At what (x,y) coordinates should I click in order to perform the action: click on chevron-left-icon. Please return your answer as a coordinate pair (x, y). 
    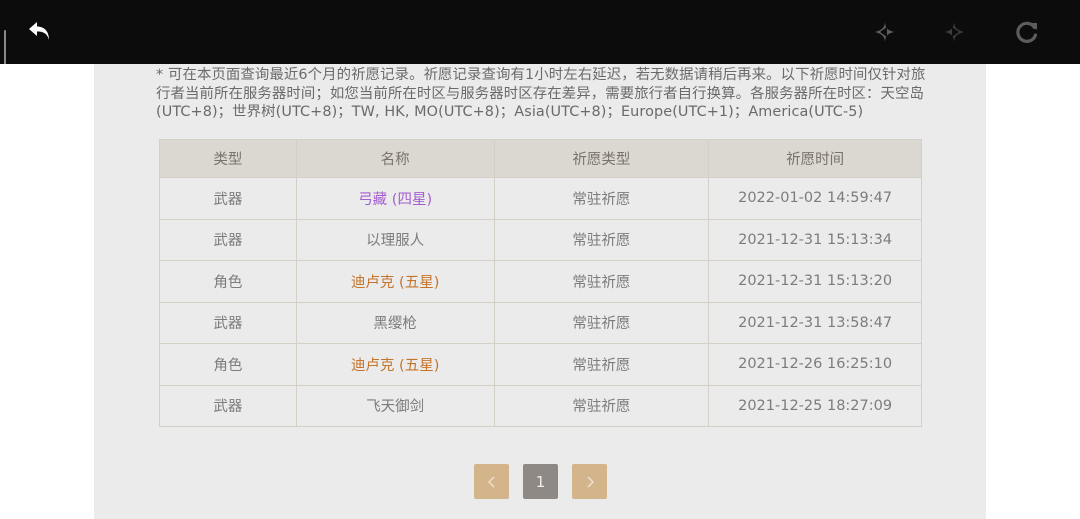
    Looking at the image, I should click on (490, 481).